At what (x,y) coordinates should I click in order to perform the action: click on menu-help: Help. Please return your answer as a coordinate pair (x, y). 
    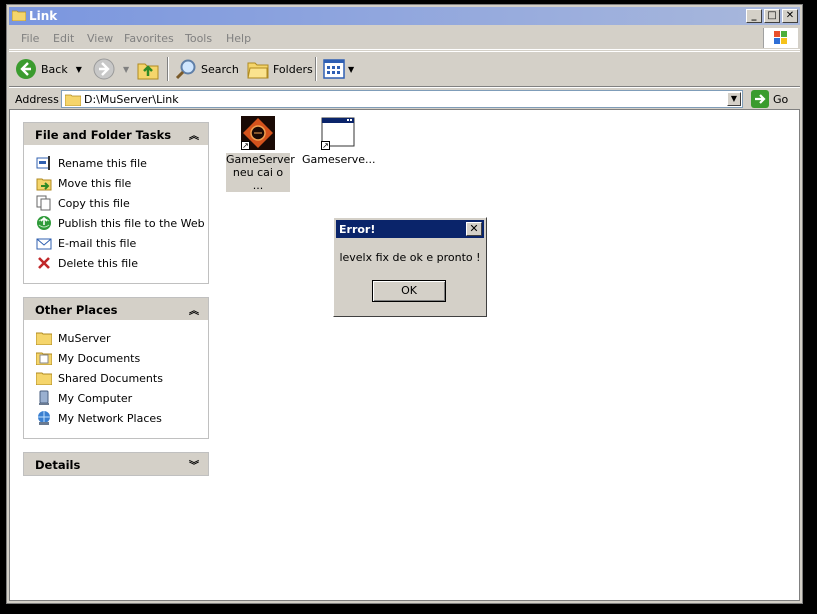
    Looking at the image, I should click on (238, 38).